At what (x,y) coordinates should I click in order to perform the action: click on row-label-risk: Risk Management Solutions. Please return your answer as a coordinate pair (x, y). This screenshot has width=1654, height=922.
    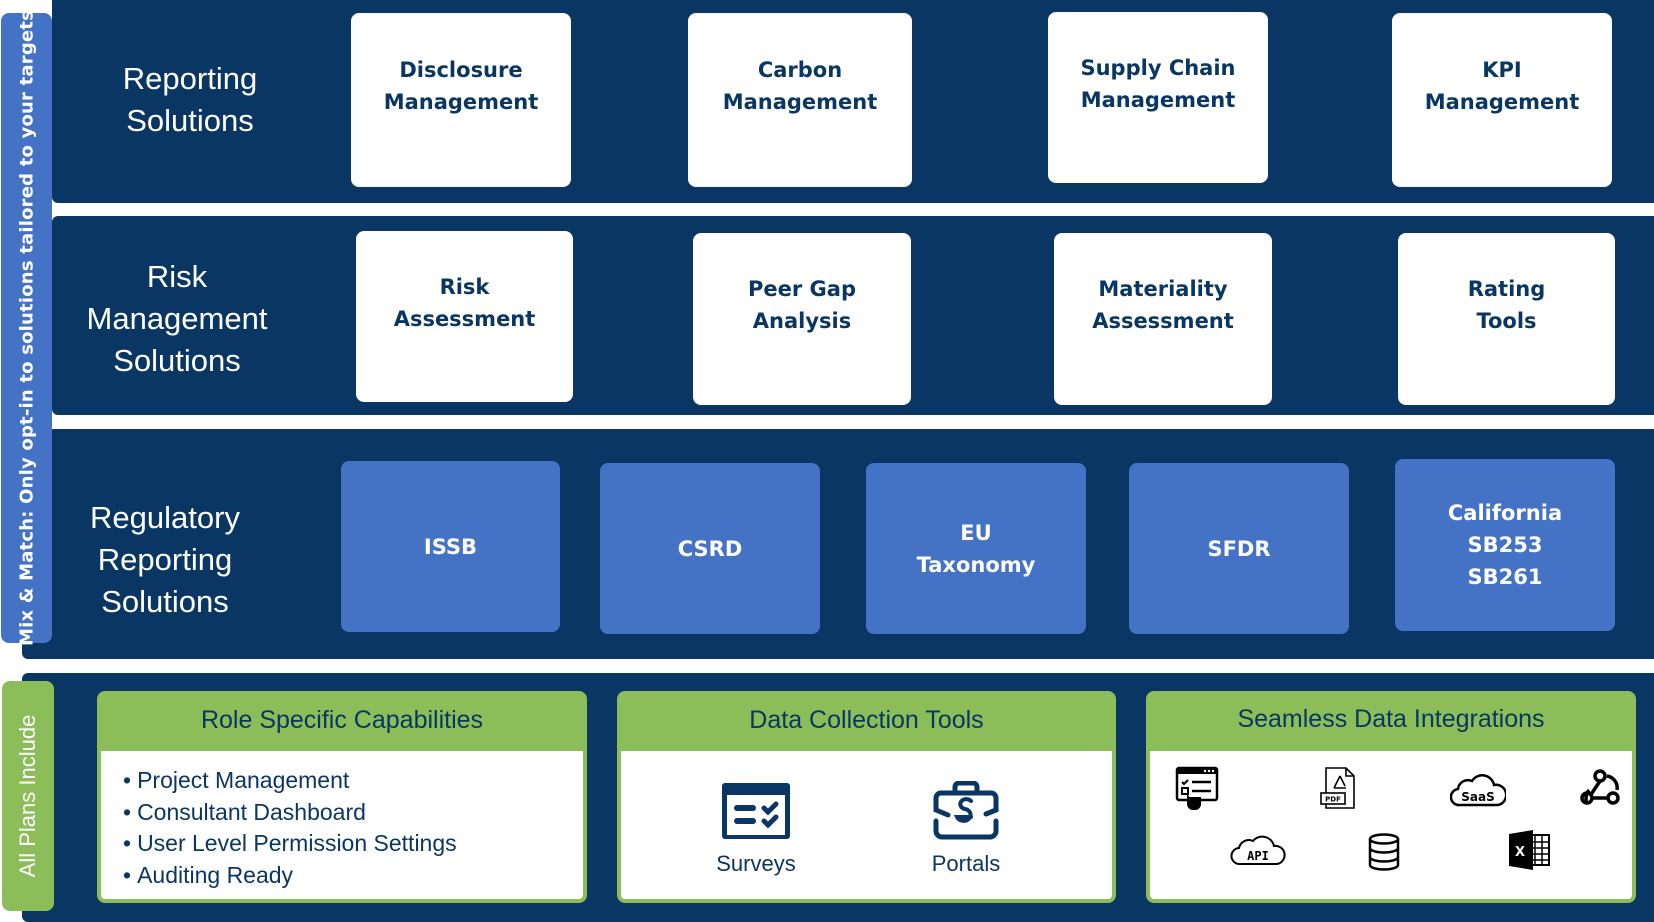
    Looking at the image, I should click on (177, 318).